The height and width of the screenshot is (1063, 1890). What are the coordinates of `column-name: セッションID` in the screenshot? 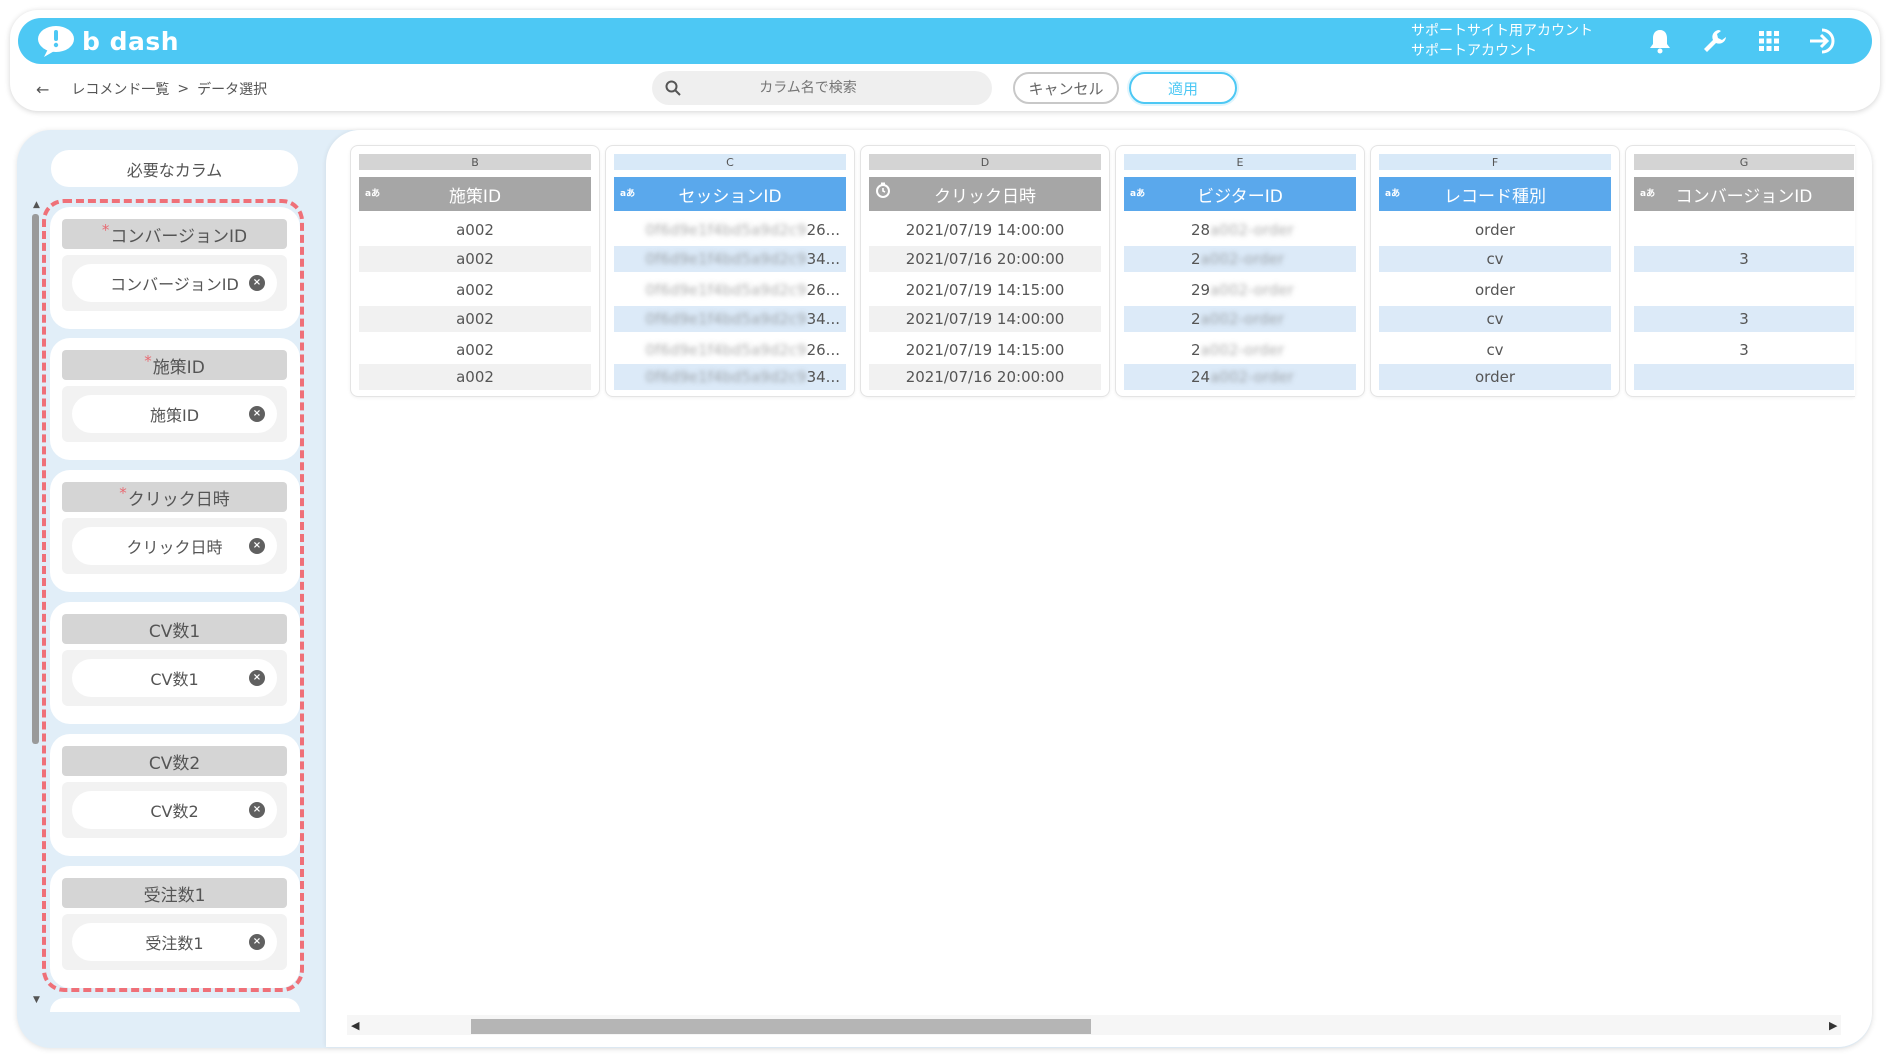 It's located at (730, 196).